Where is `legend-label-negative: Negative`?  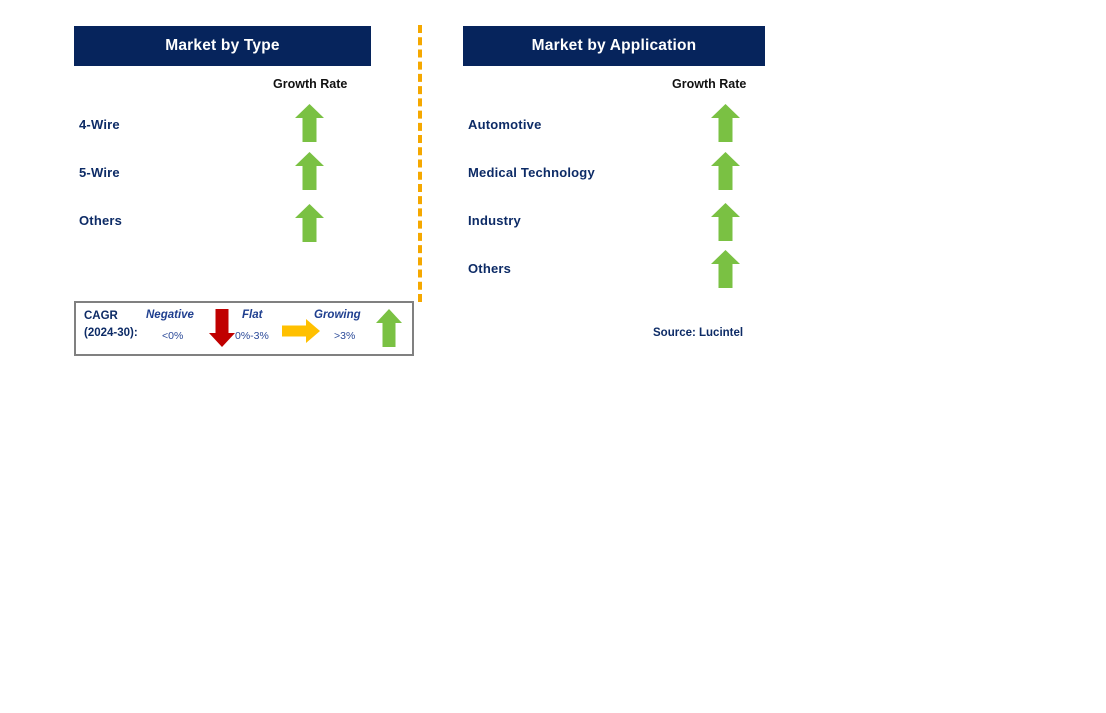 legend-label-negative: Negative is located at coordinates (170, 315).